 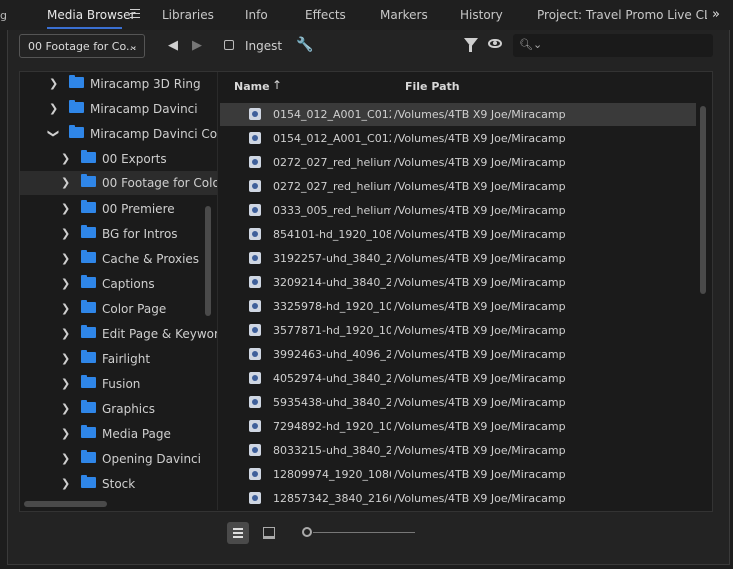 I want to click on search-input: 🔍︎⌄, so click(x=613, y=45).